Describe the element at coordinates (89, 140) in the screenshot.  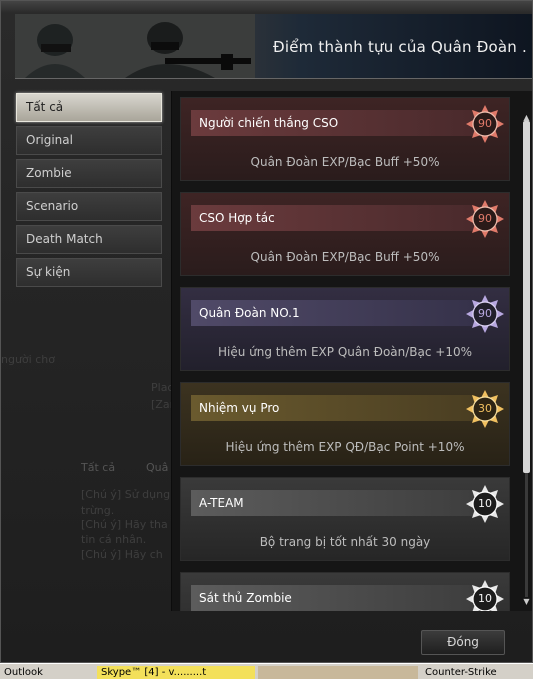
I see `tab-original: Original` at that location.